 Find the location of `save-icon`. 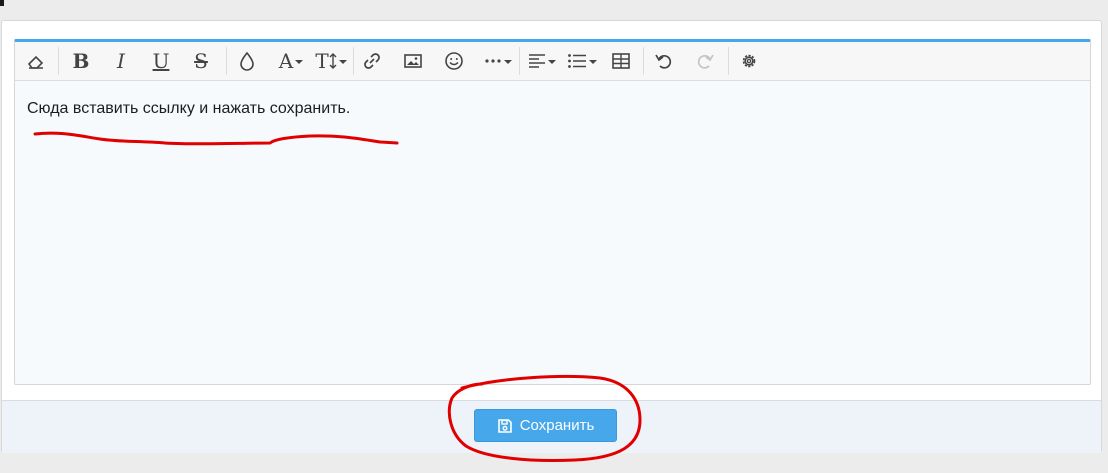

save-icon is located at coordinates (504, 425).